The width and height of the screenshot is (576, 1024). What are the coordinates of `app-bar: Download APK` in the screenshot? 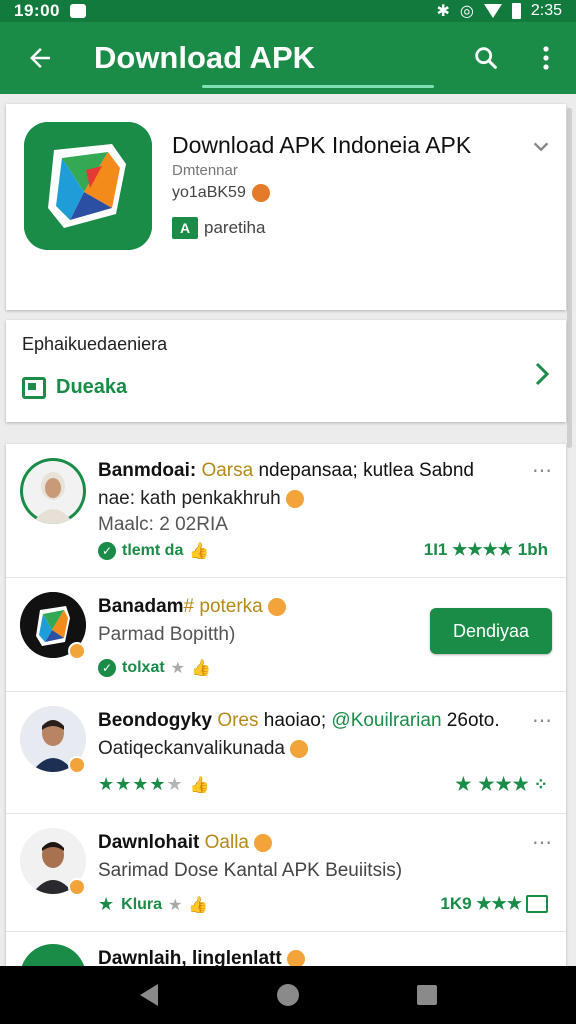 It's located at (288, 58).